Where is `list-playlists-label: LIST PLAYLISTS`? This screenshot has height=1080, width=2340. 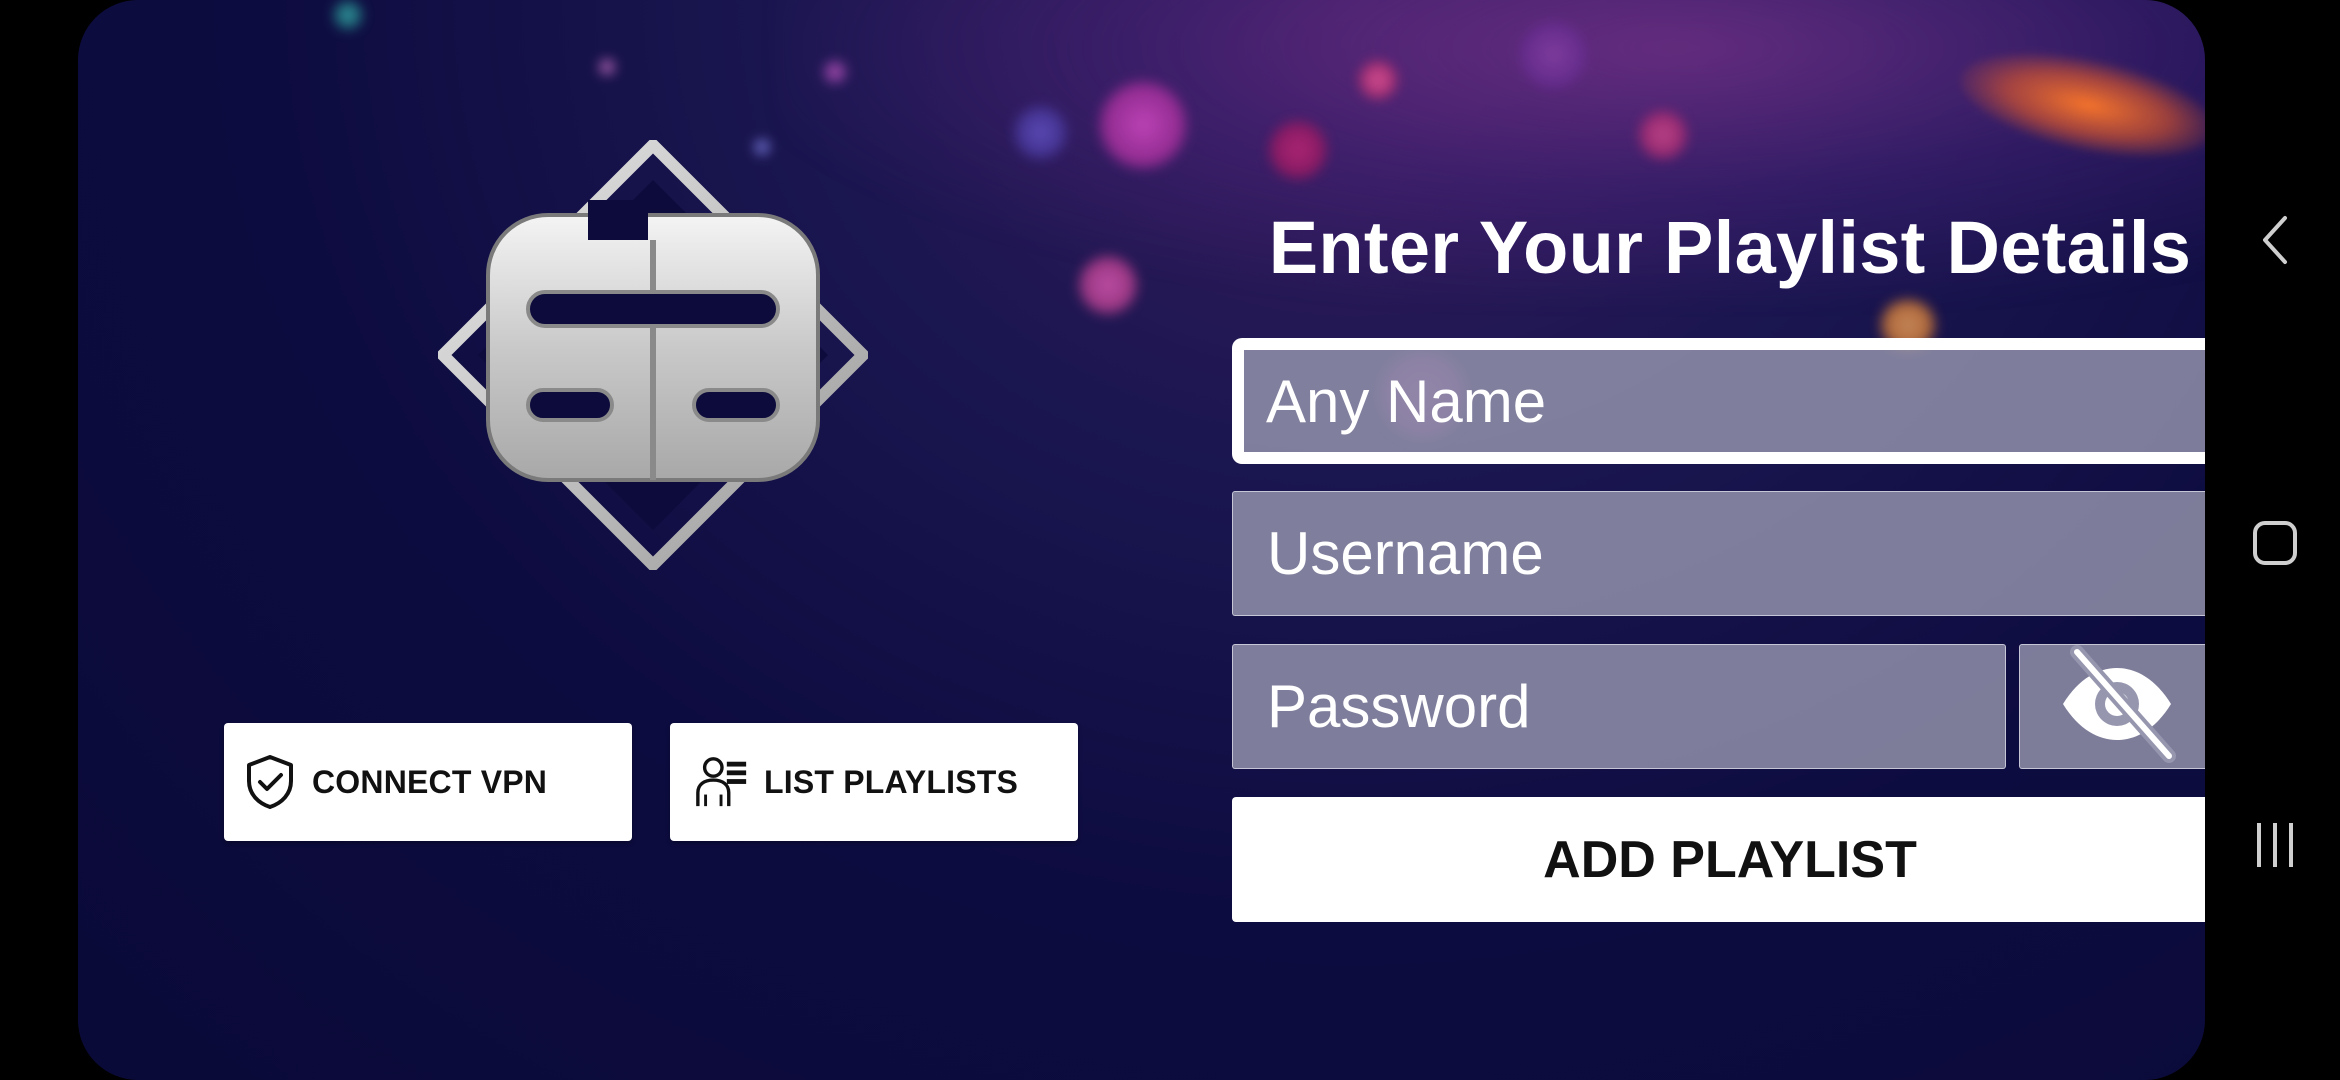
list-playlists-label: LIST PLAYLISTS is located at coordinates (891, 781).